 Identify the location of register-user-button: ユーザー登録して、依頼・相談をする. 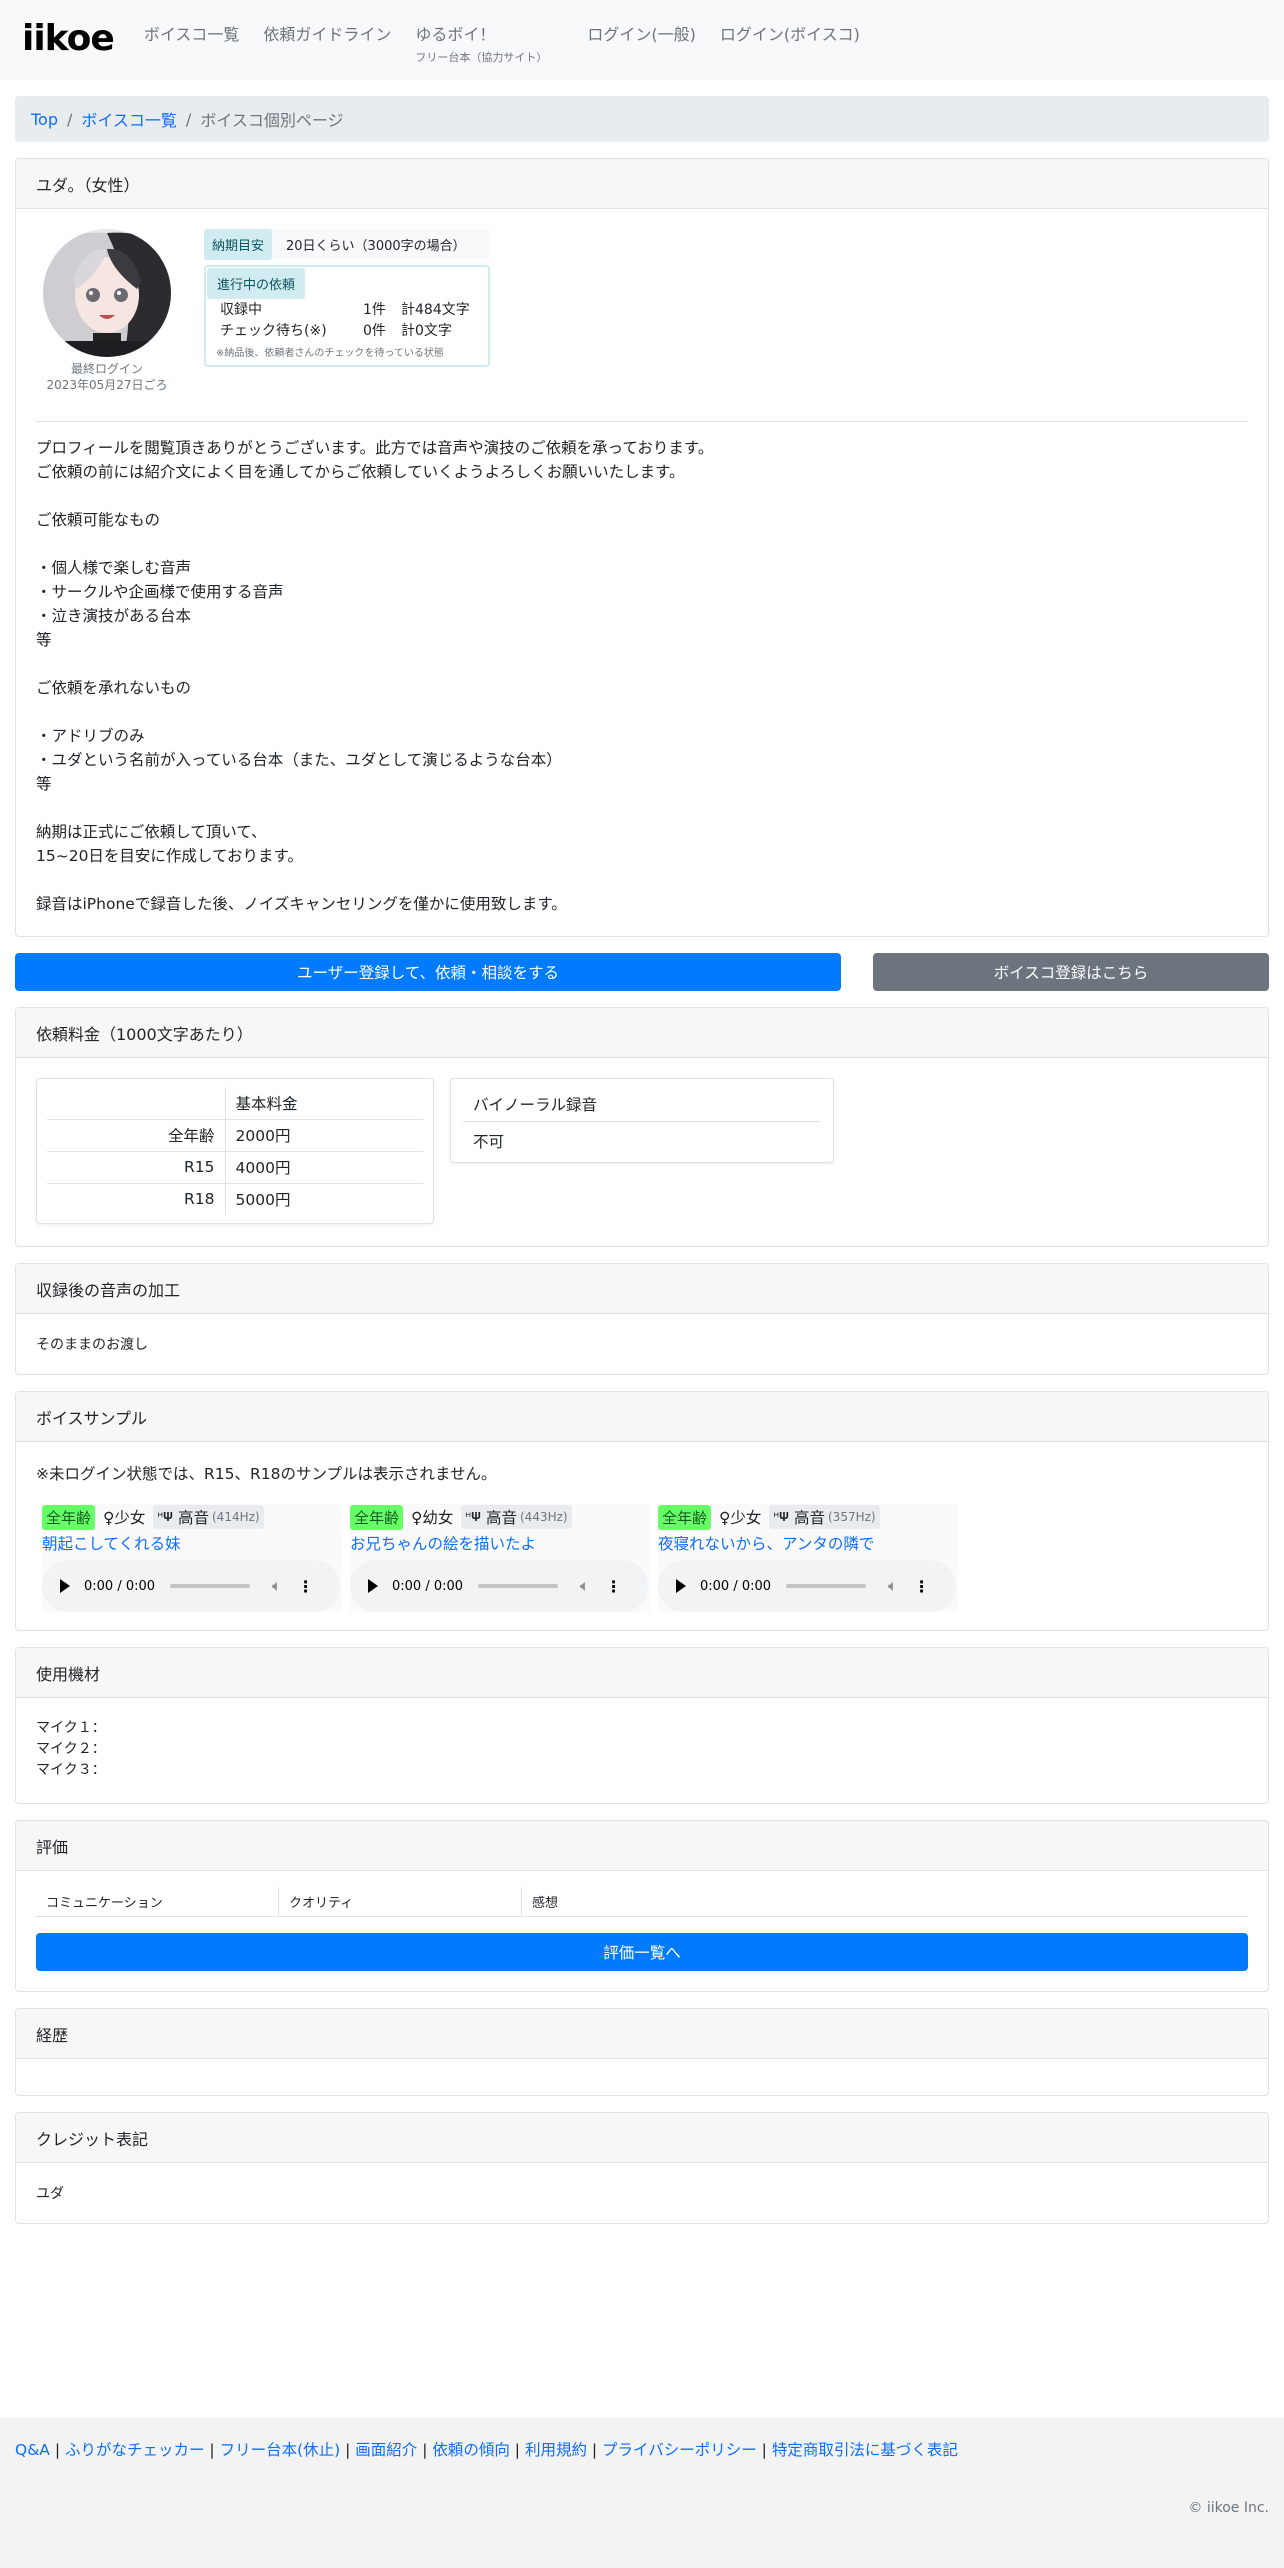
(428, 972).